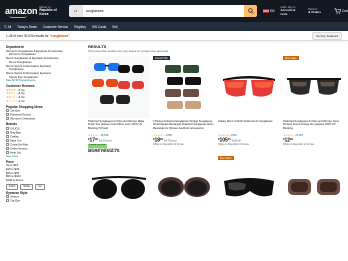  I want to click on results-query: "sunglasses", so click(59, 35).